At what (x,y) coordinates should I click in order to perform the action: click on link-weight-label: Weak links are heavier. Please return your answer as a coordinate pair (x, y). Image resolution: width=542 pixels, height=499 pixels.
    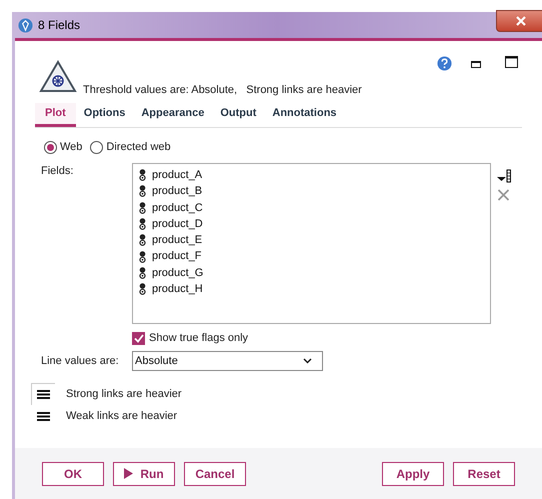
    Looking at the image, I should click on (122, 416).